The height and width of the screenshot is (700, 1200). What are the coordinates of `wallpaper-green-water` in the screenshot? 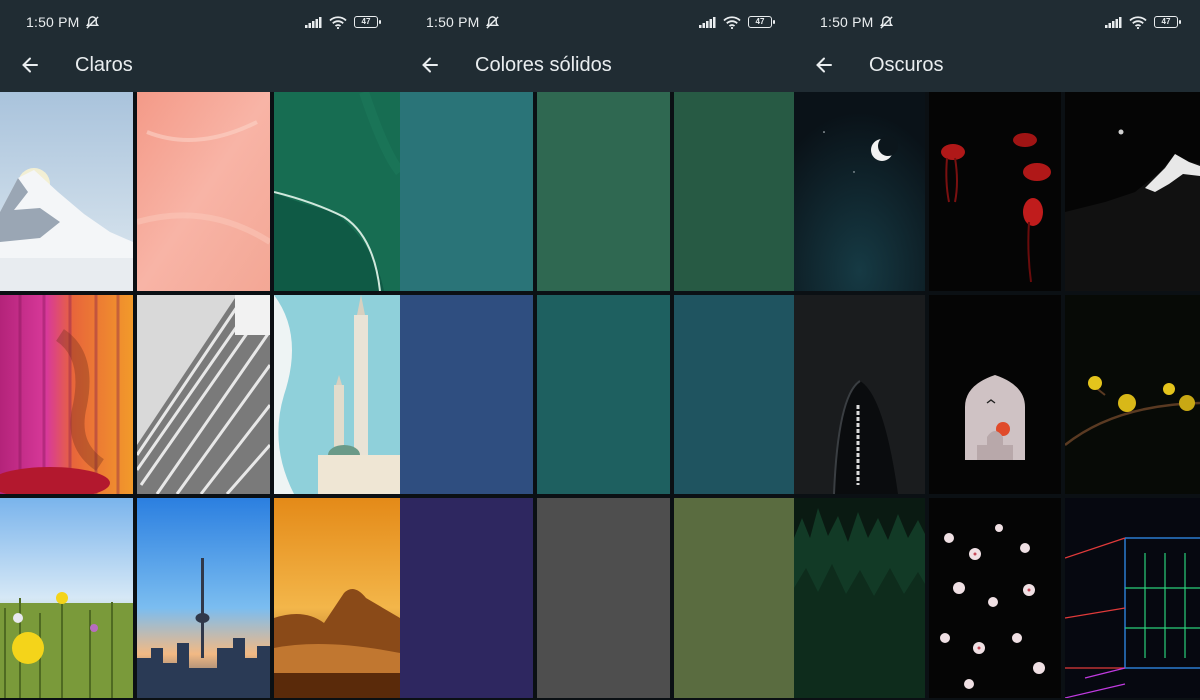 It's located at (337, 191).